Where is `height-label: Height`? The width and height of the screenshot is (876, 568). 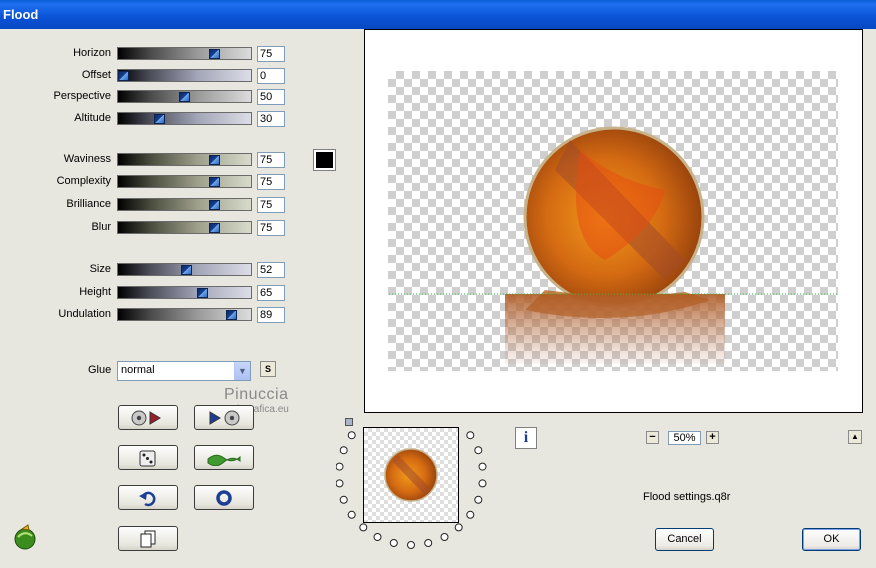
height-label: Height is located at coordinates (95, 292).